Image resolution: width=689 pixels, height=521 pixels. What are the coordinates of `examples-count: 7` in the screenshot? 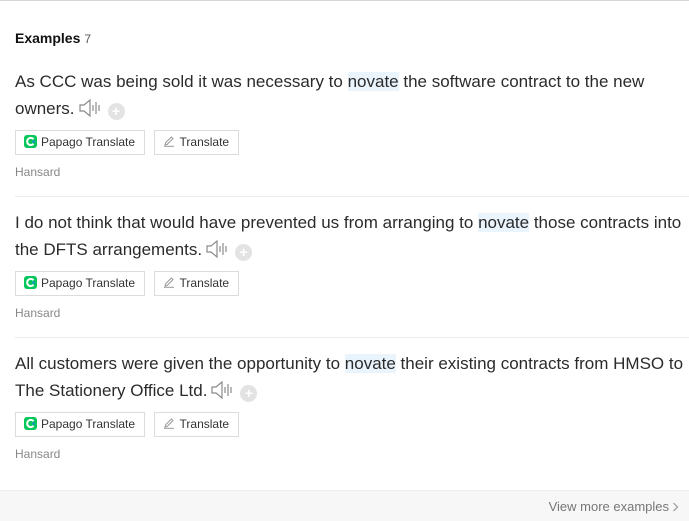 It's located at (88, 39).